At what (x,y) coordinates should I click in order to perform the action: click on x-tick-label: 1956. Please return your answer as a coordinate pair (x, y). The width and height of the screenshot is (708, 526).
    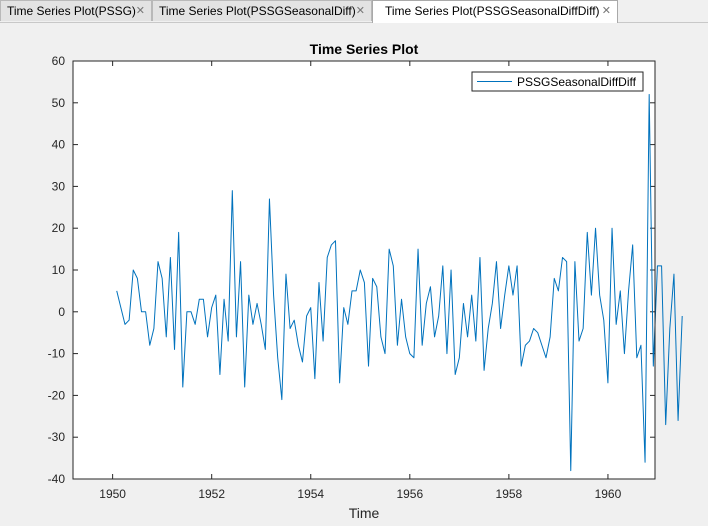
    Looking at the image, I should click on (409, 494).